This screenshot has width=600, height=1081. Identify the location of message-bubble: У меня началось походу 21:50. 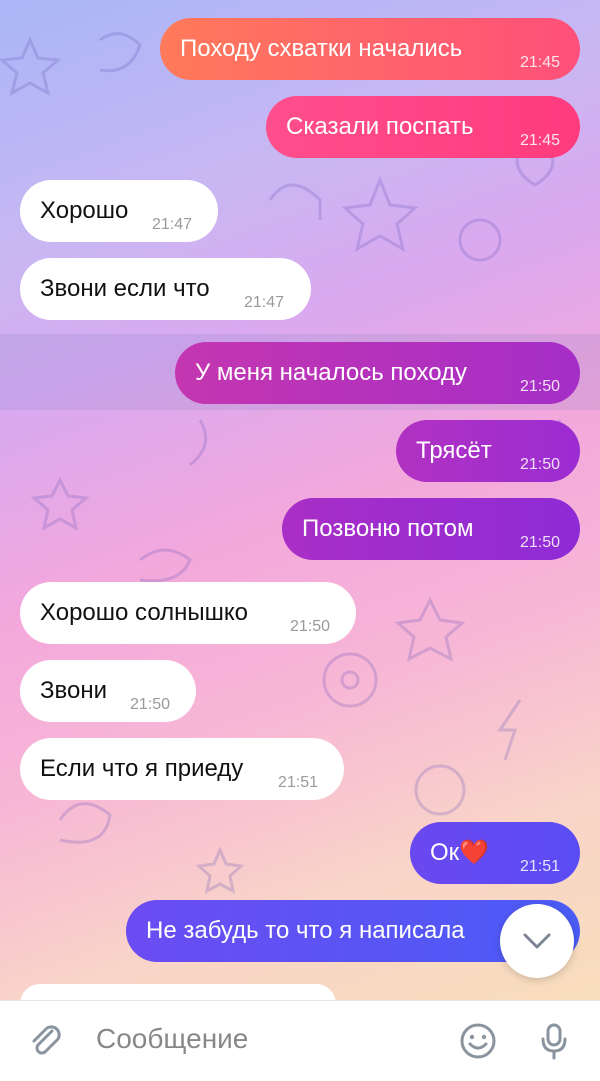
(377, 373).